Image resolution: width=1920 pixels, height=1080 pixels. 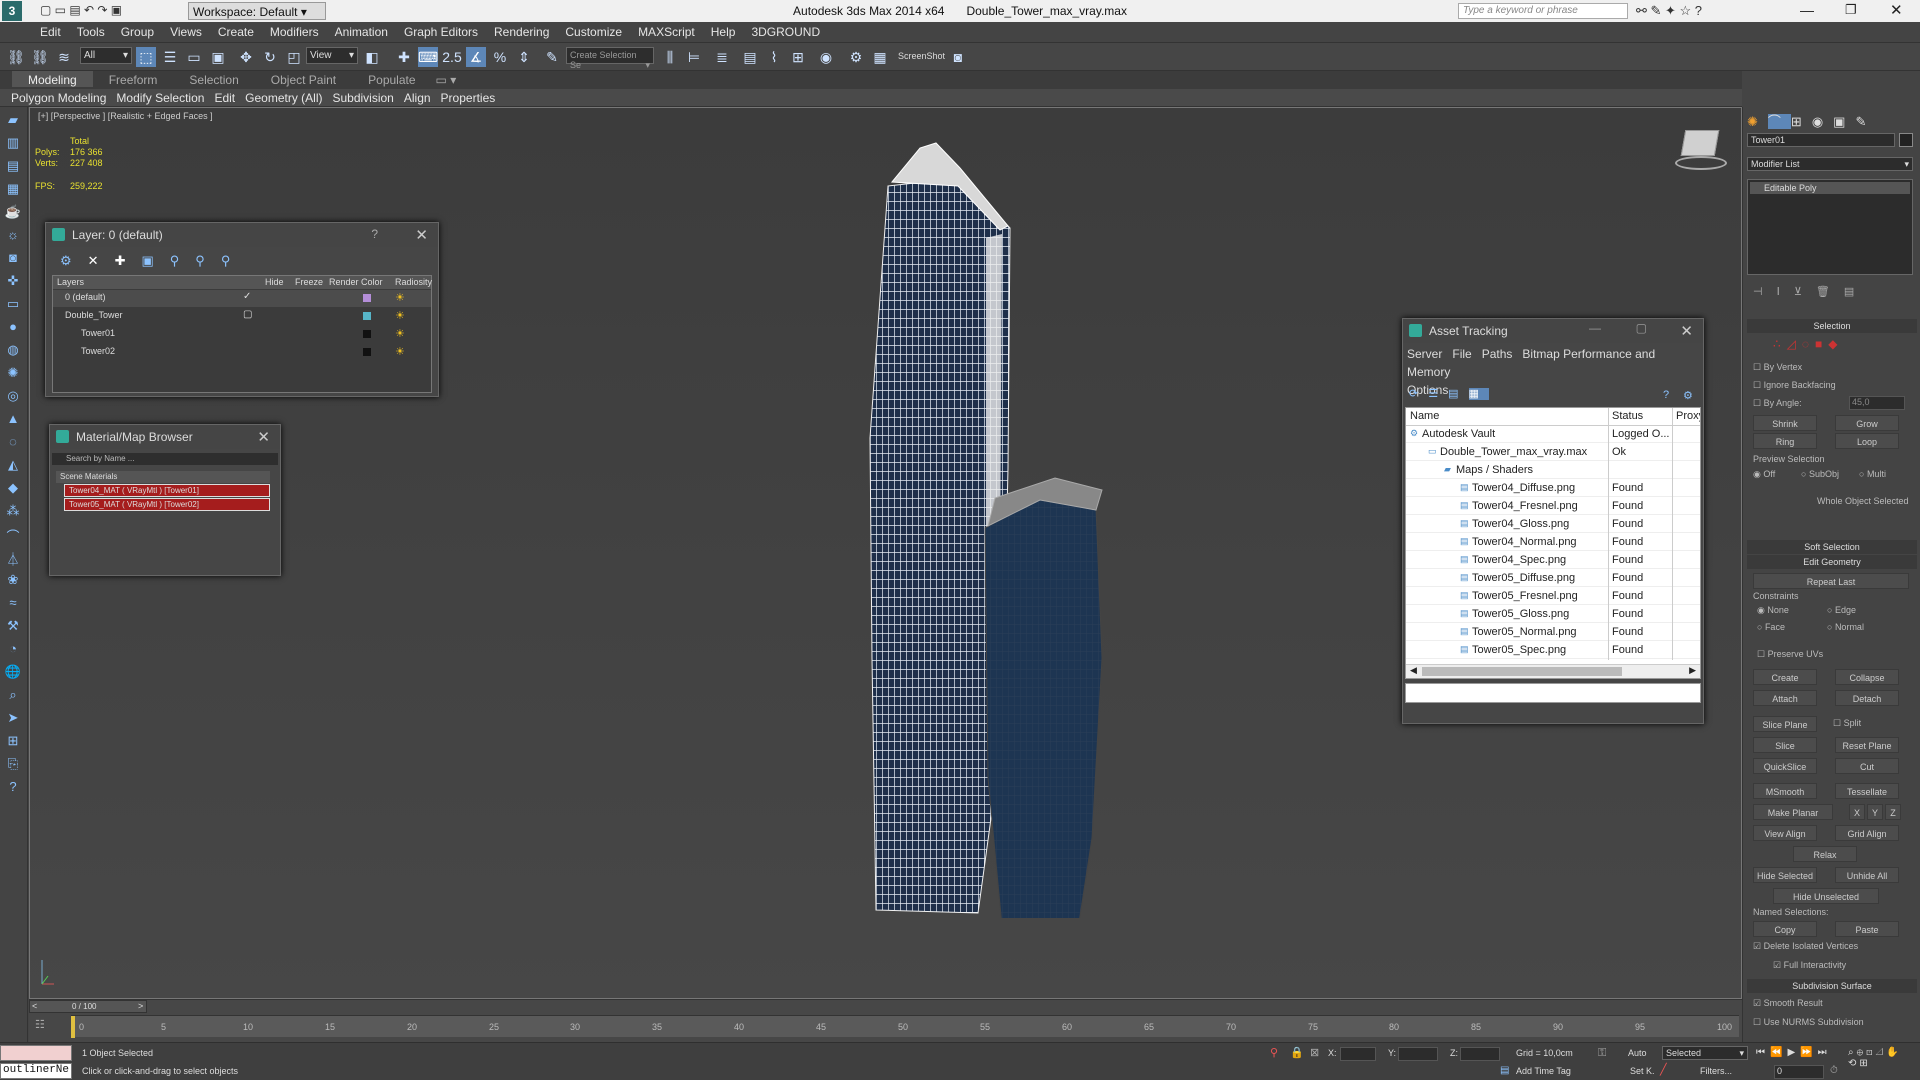 I want to click on maximize-icon: ▢, so click(x=1641, y=328).